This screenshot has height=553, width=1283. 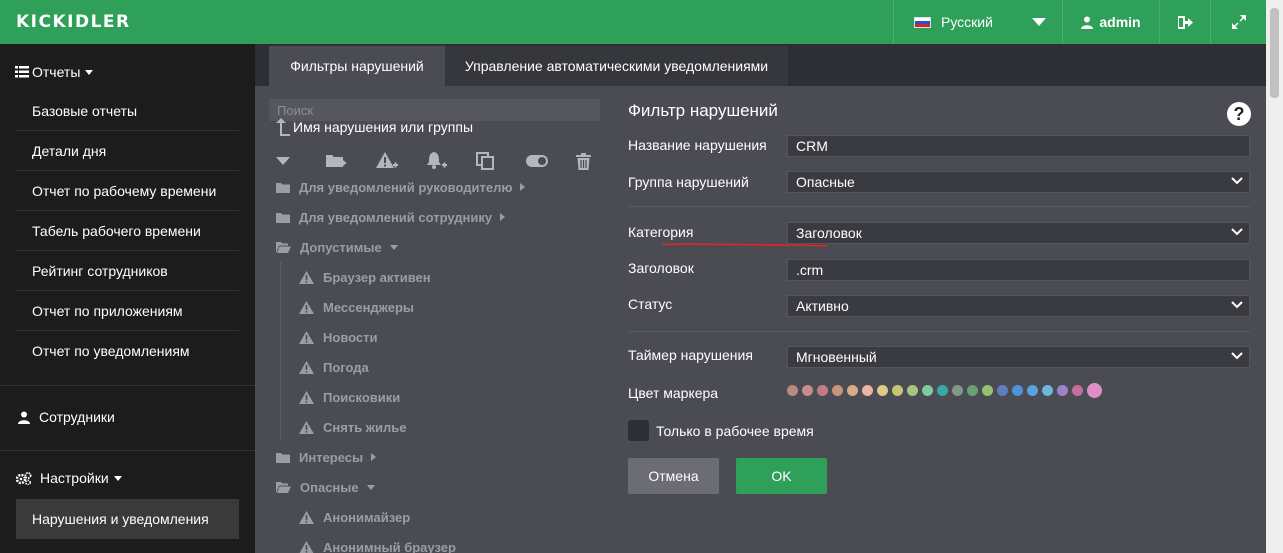 What do you see at coordinates (745, 245) in the screenshot?
I see `red-underline-annotation` at bounding box center [745, 245].